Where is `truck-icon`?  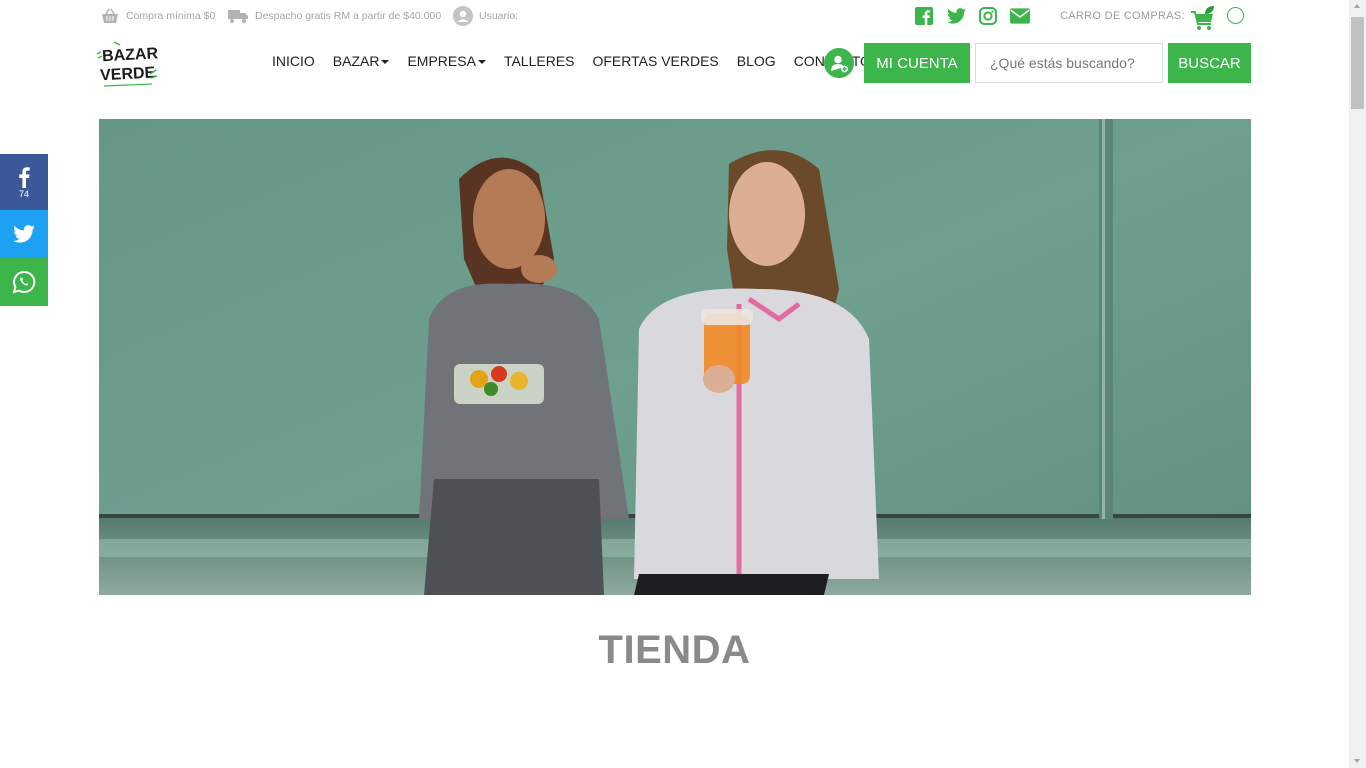
truck-icon is located at coordinates (238, 16).